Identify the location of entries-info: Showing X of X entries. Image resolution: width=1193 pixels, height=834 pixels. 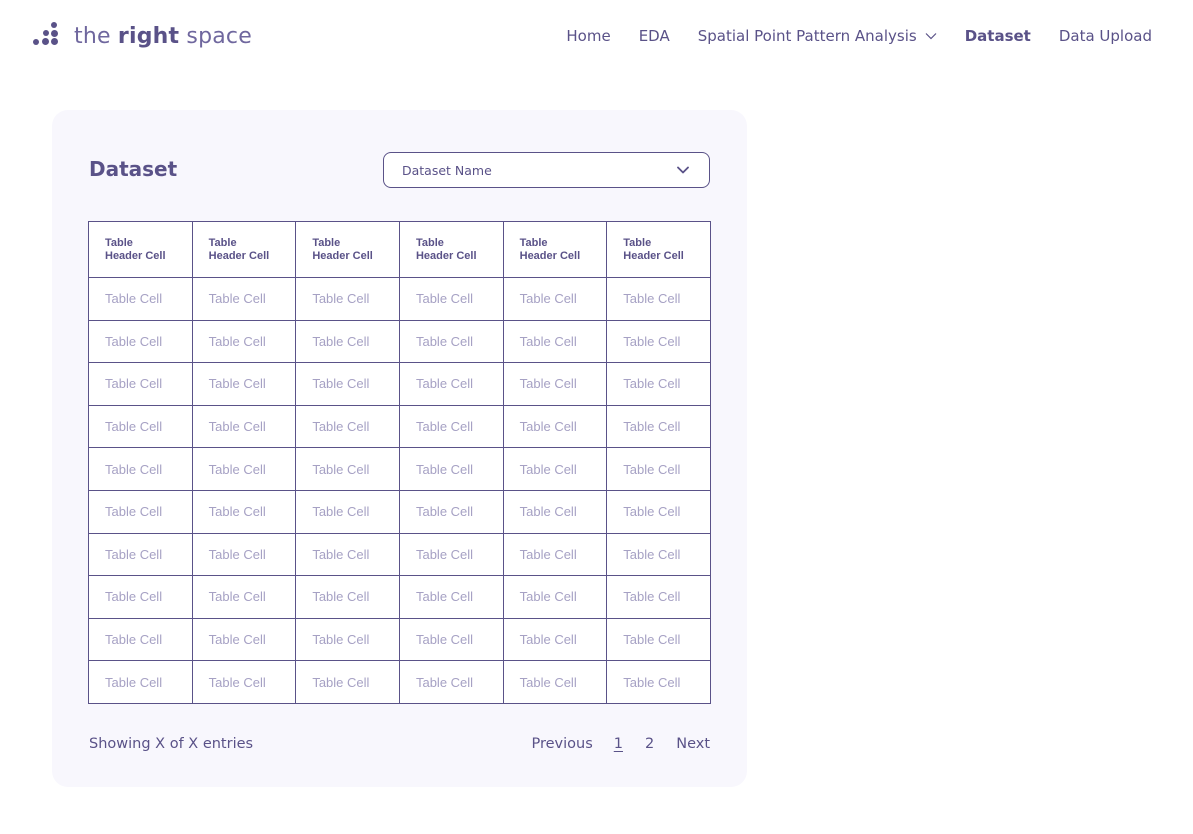
(171, 744).